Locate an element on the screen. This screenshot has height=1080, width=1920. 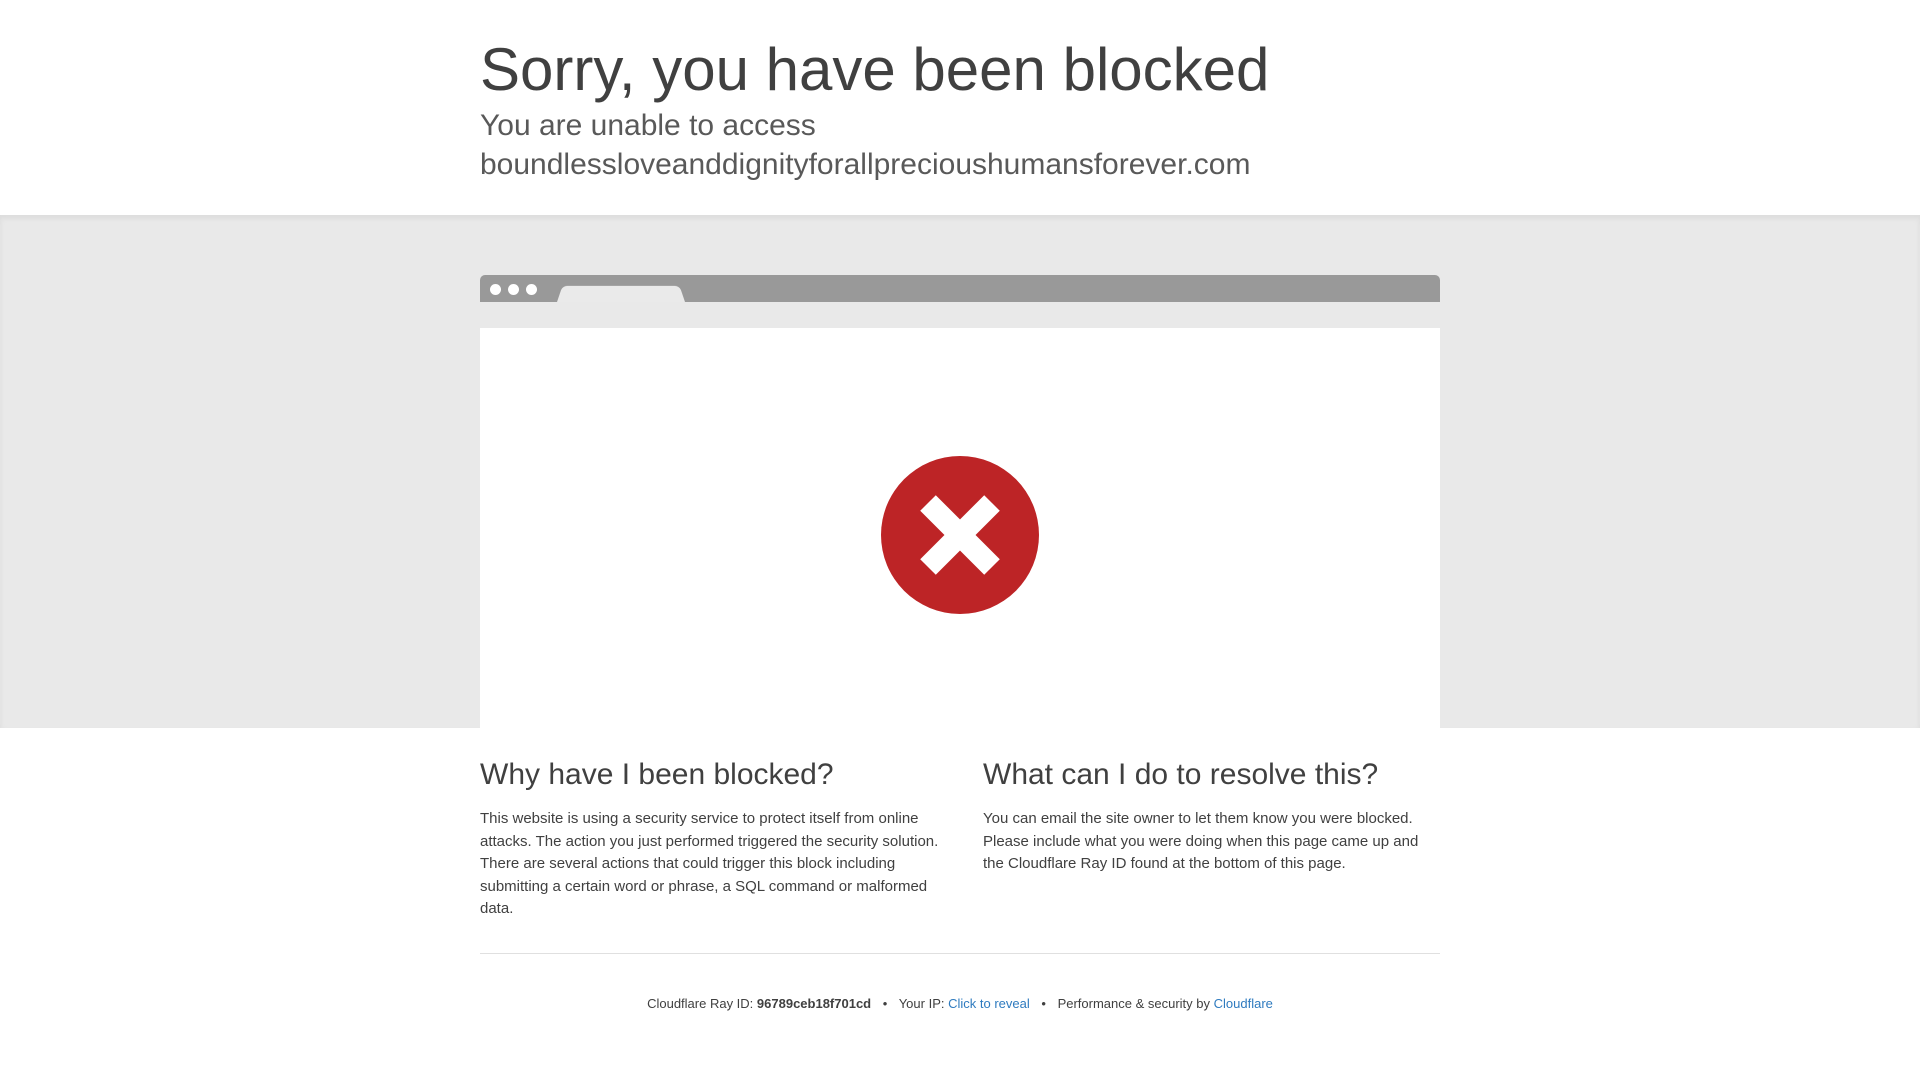
browser-illustration-bar is located at coordinates (960, 288).